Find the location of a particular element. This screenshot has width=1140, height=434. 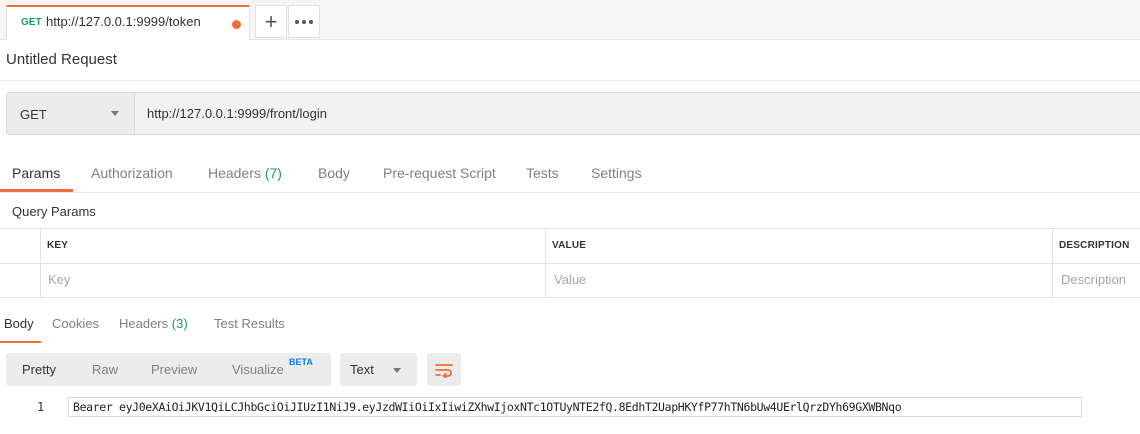

column-header-description: DESCRIPTION is located at coordinates (1094, 245).